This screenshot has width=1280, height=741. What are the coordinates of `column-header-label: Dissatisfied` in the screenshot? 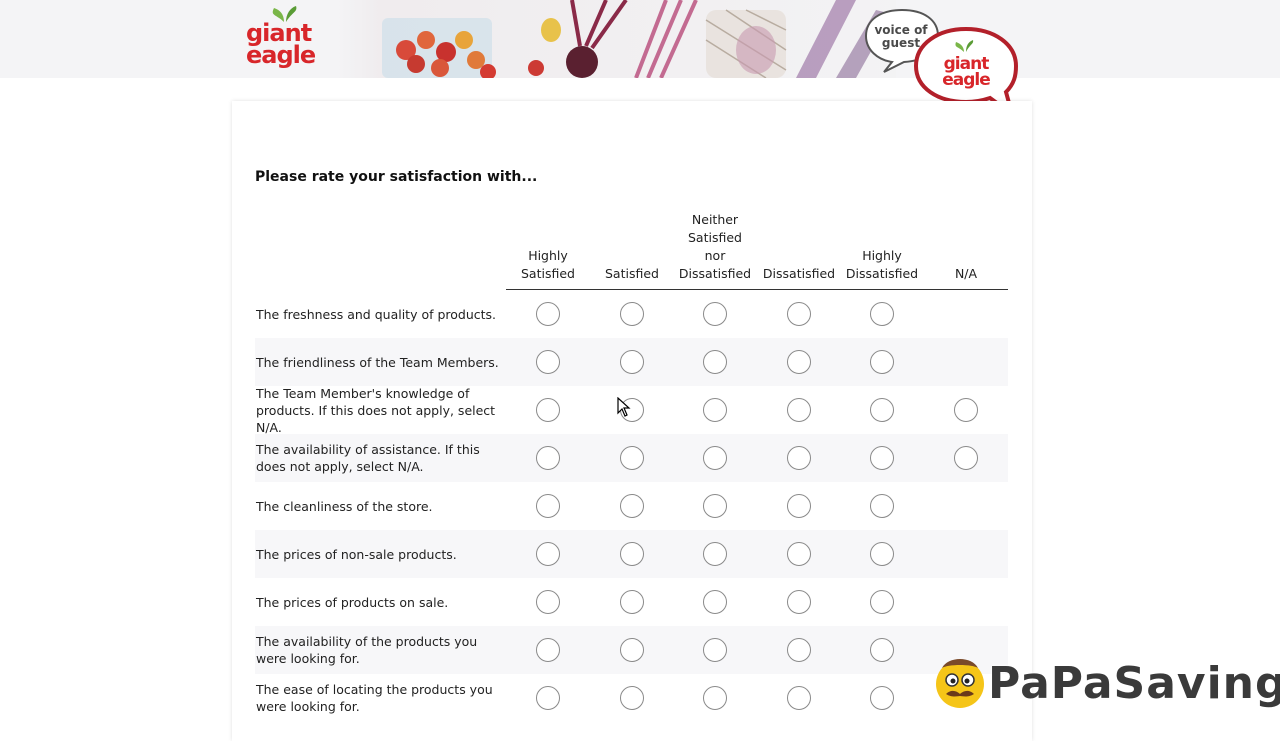 It's located at (799, 273).